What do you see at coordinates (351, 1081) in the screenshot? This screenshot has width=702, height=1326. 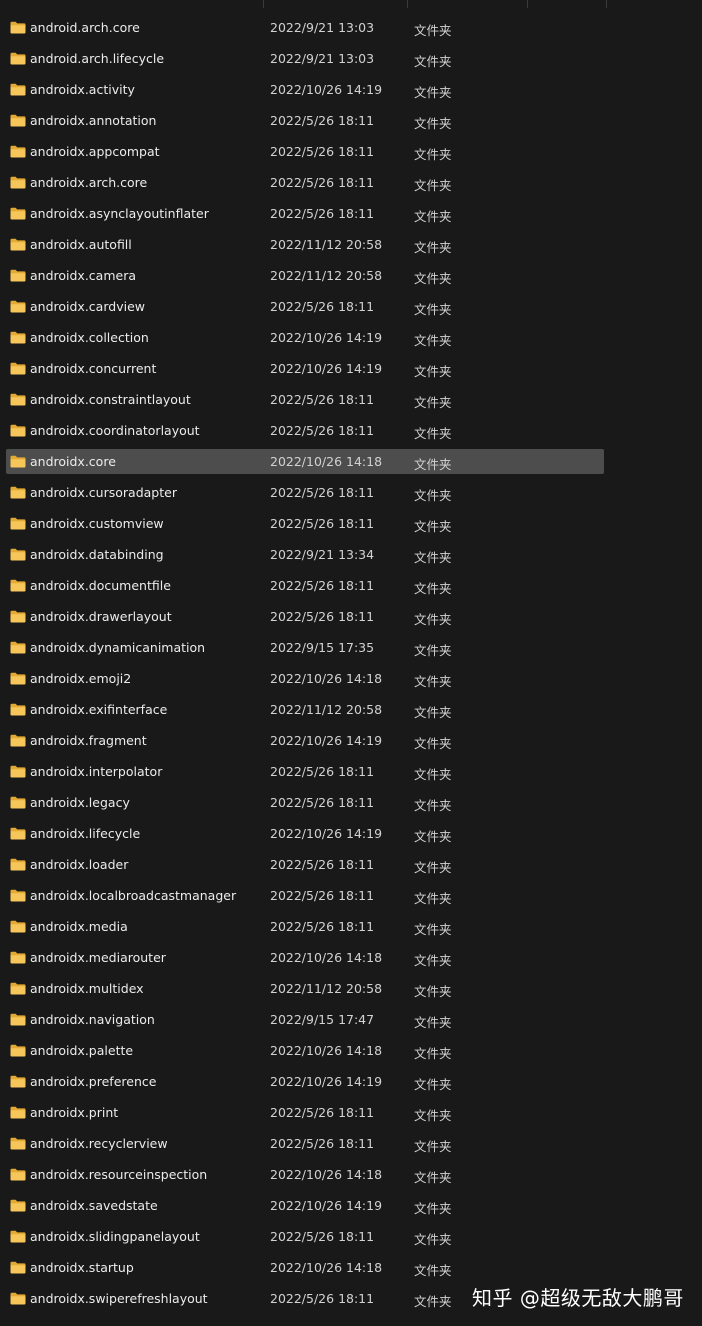 I see `file-row: androidx.preference 2022/10/26 14:19 文件夹` at bounding box center [351, 1081].